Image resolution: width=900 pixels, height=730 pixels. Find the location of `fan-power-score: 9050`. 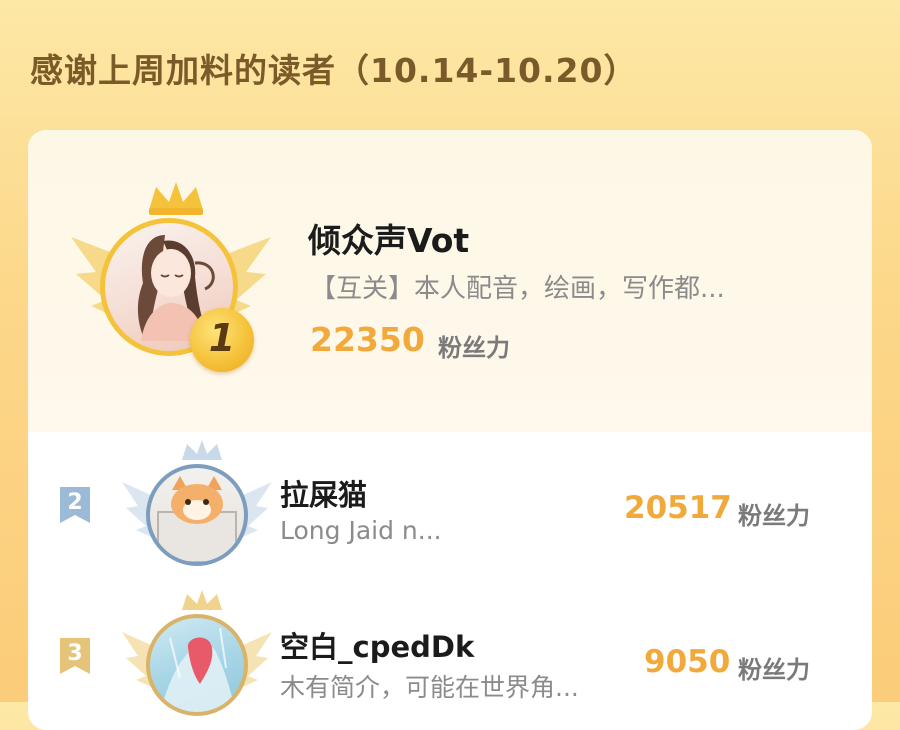

fan-power-score: 9050 is located at coordinates (687, 662).